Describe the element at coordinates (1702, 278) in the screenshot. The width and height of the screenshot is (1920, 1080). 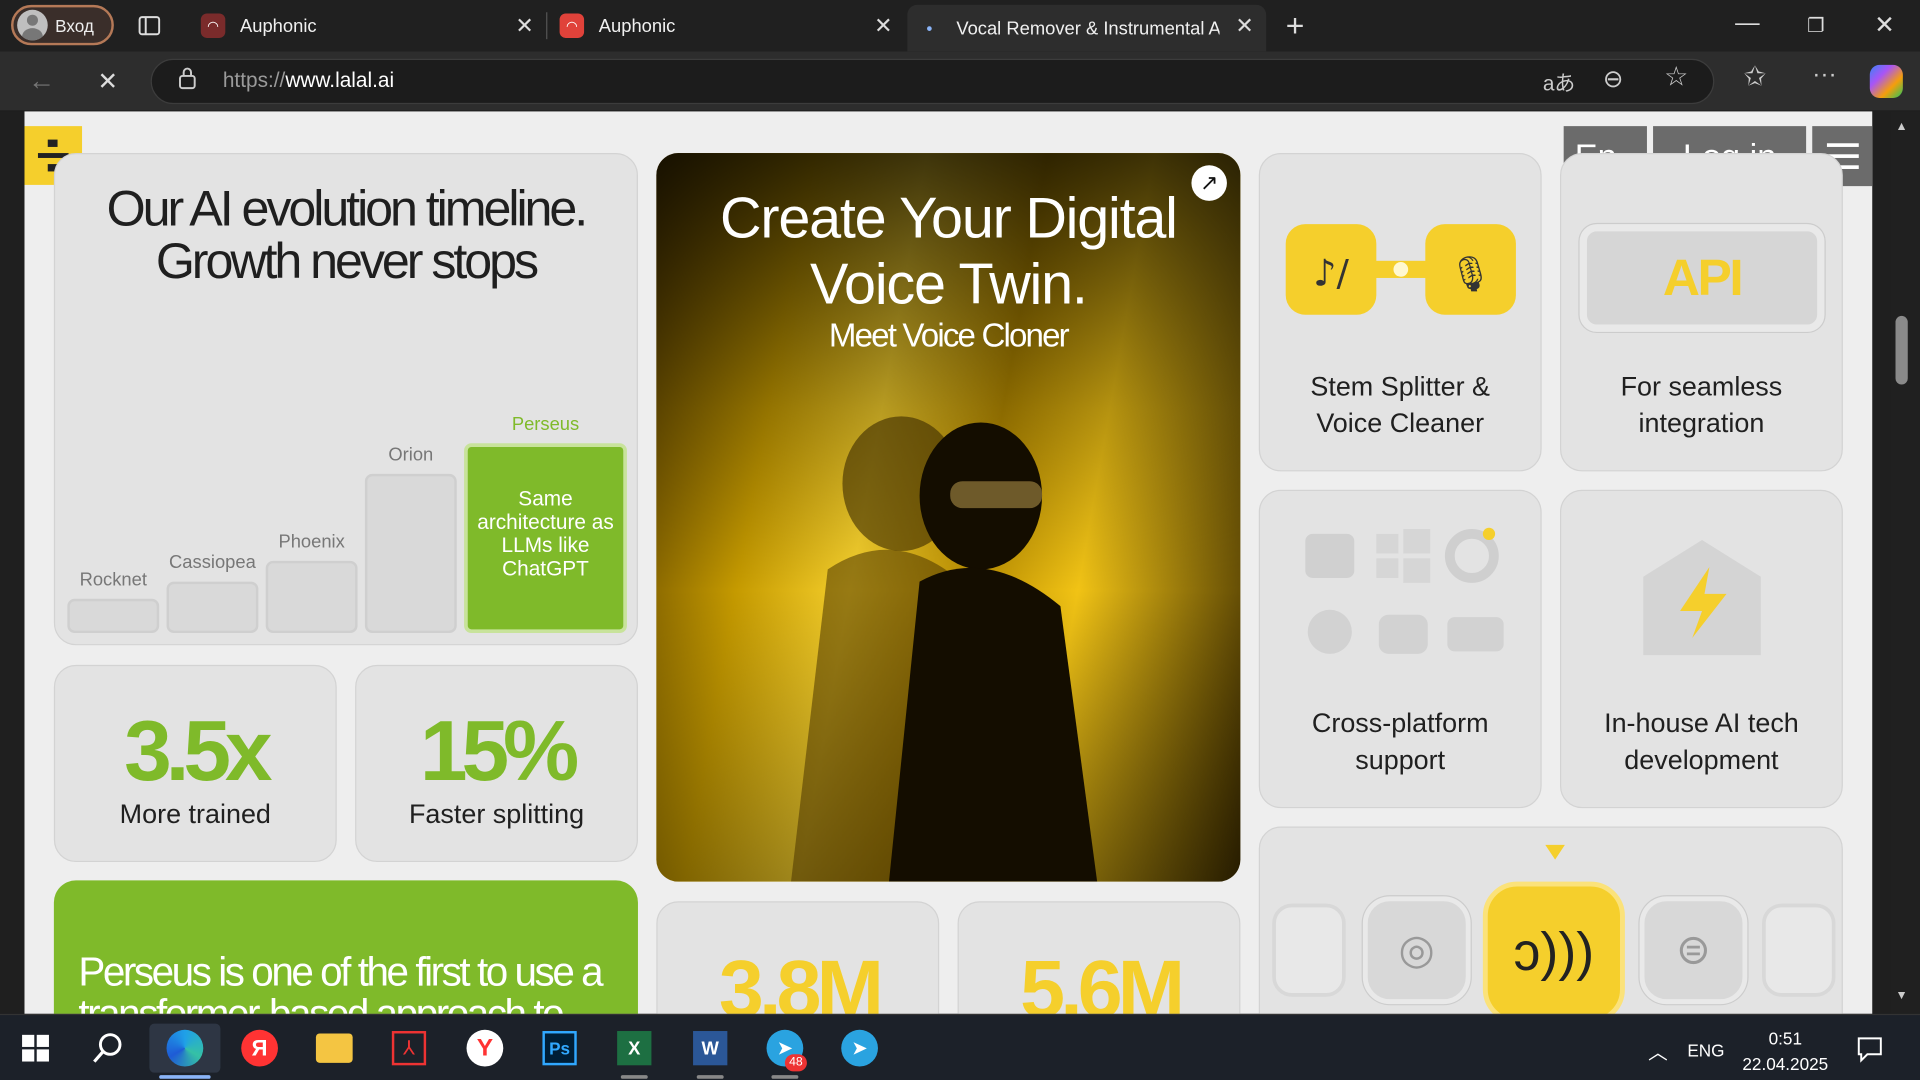
I see `api-badge: API` at that location.